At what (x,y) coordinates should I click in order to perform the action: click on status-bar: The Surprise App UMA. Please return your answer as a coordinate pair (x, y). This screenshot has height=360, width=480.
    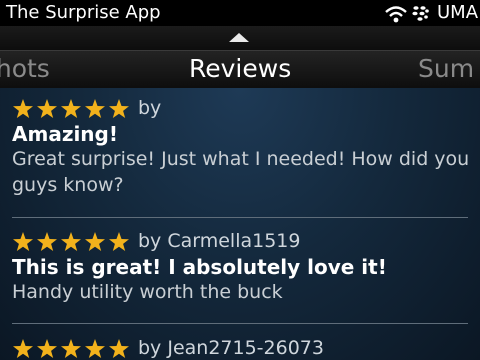
    Looking at the image, I should click on (240, 13).